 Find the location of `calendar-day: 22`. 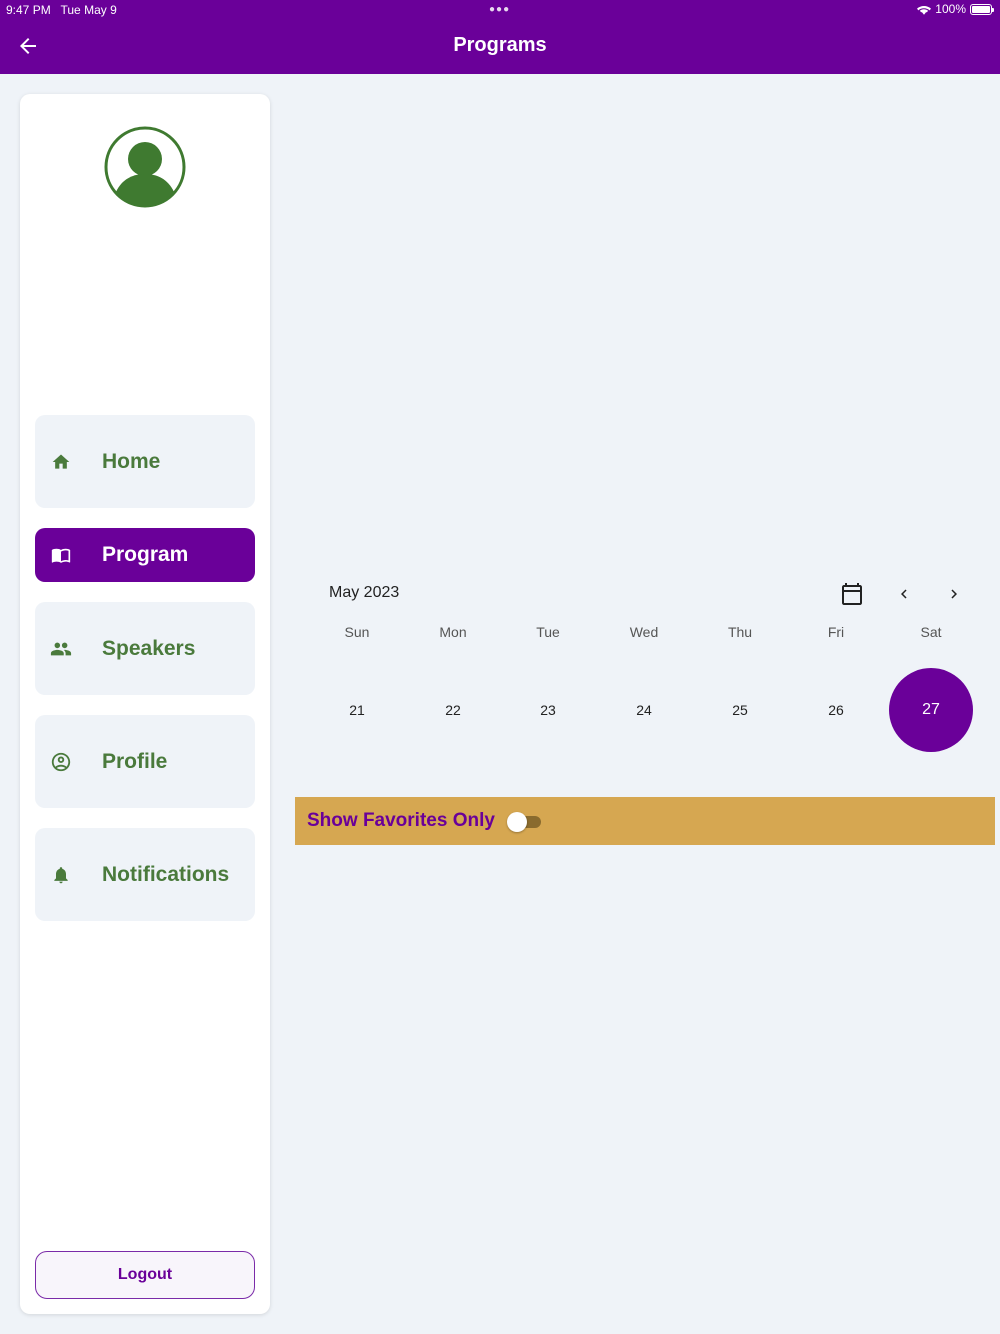

calendar-day: 22 is located at coordinates (453, 710).